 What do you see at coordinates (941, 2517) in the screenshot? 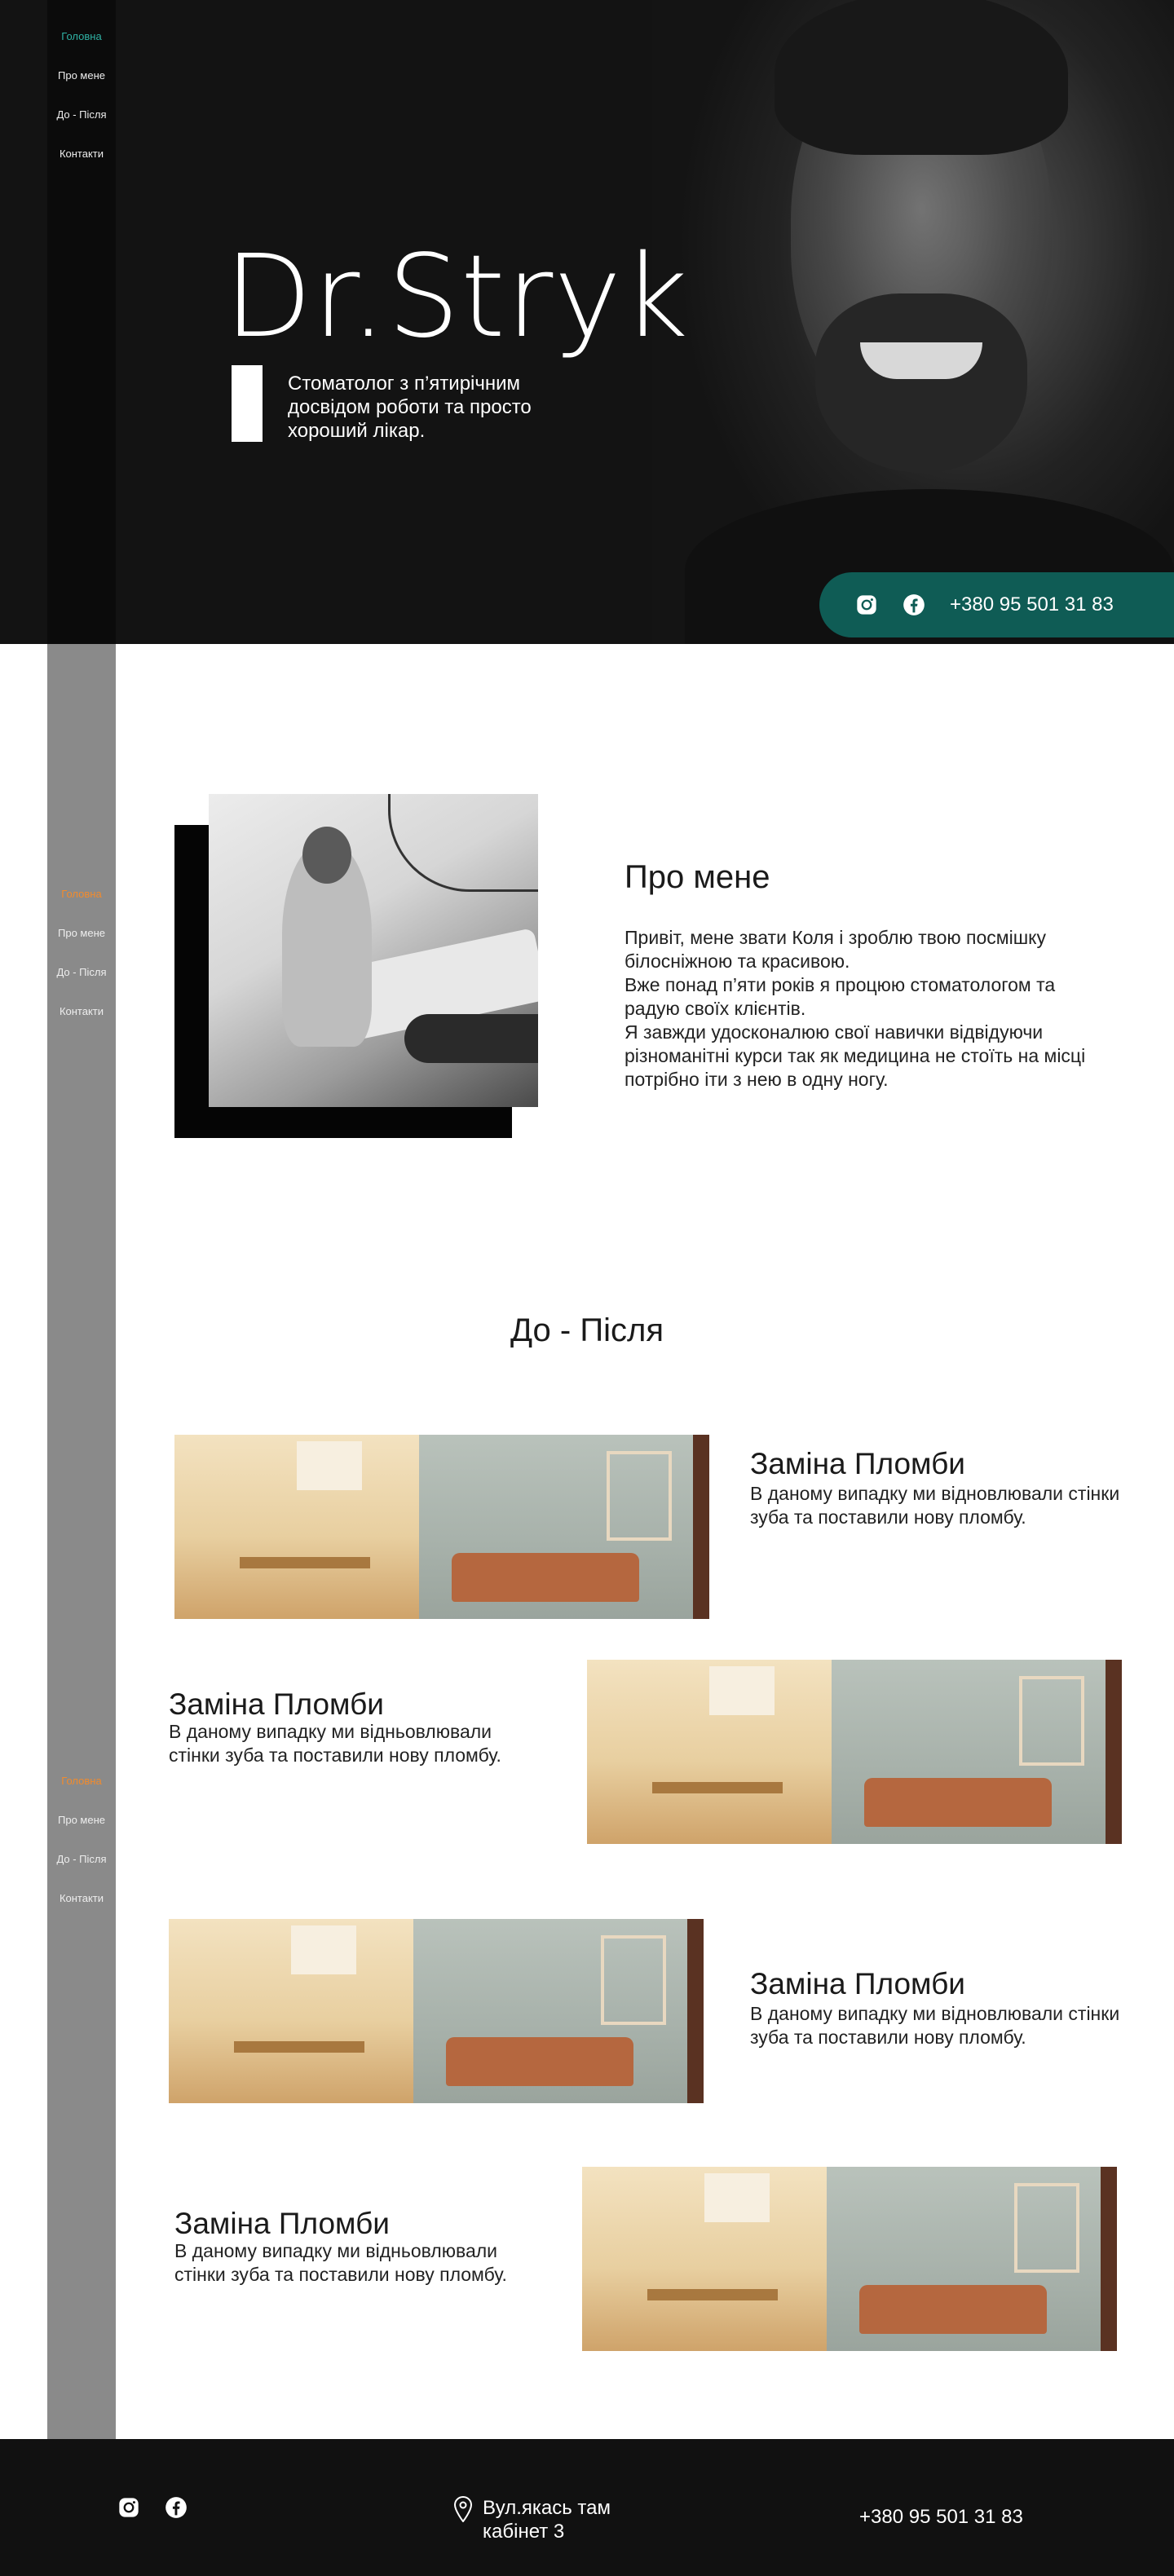
I see `footer-phone: +380 95 501 31 83` at bounding box center [941, 2517].